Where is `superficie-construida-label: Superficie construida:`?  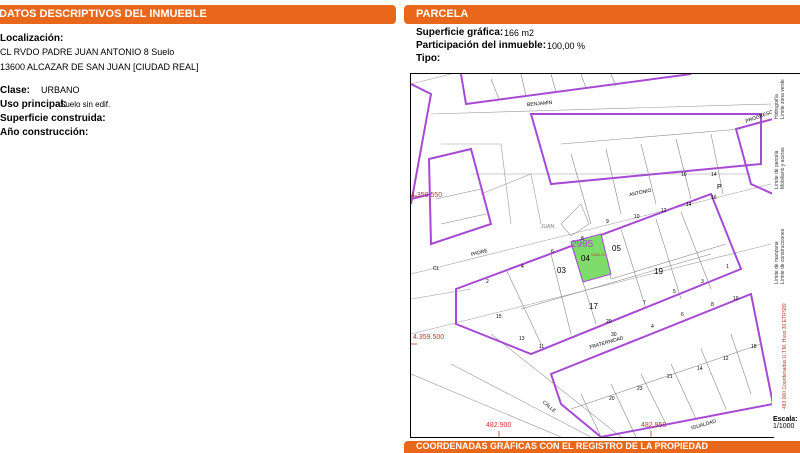 superficie-construida-label: Superficie construida: is located at coordinates (53, 118).